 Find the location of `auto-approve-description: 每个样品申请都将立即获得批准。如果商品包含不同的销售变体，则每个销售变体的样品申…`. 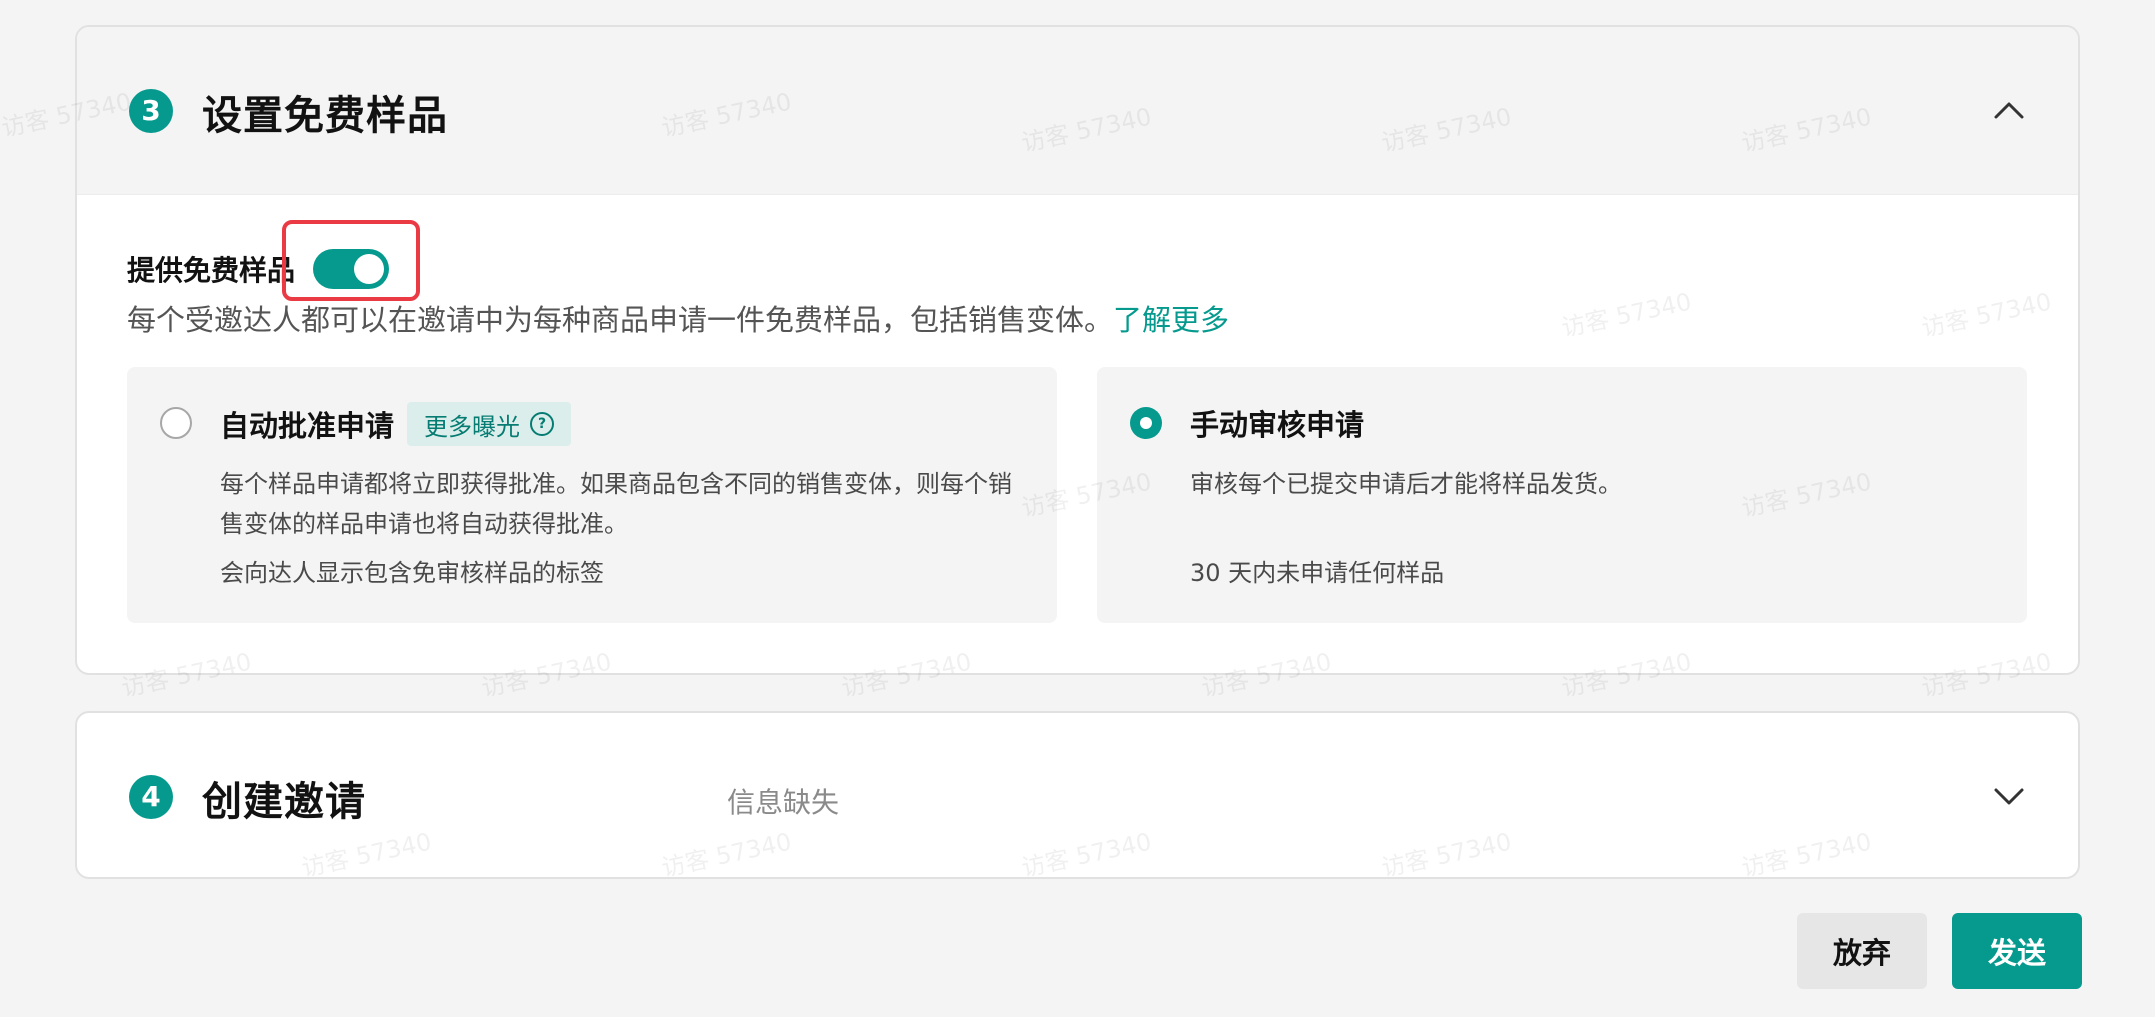

auto-approve-description: 每个样品申请都将立即获得批准。如果商品包含不同的销售变体，则每个销售变体的样品申… is located at coordinates (616, 504).